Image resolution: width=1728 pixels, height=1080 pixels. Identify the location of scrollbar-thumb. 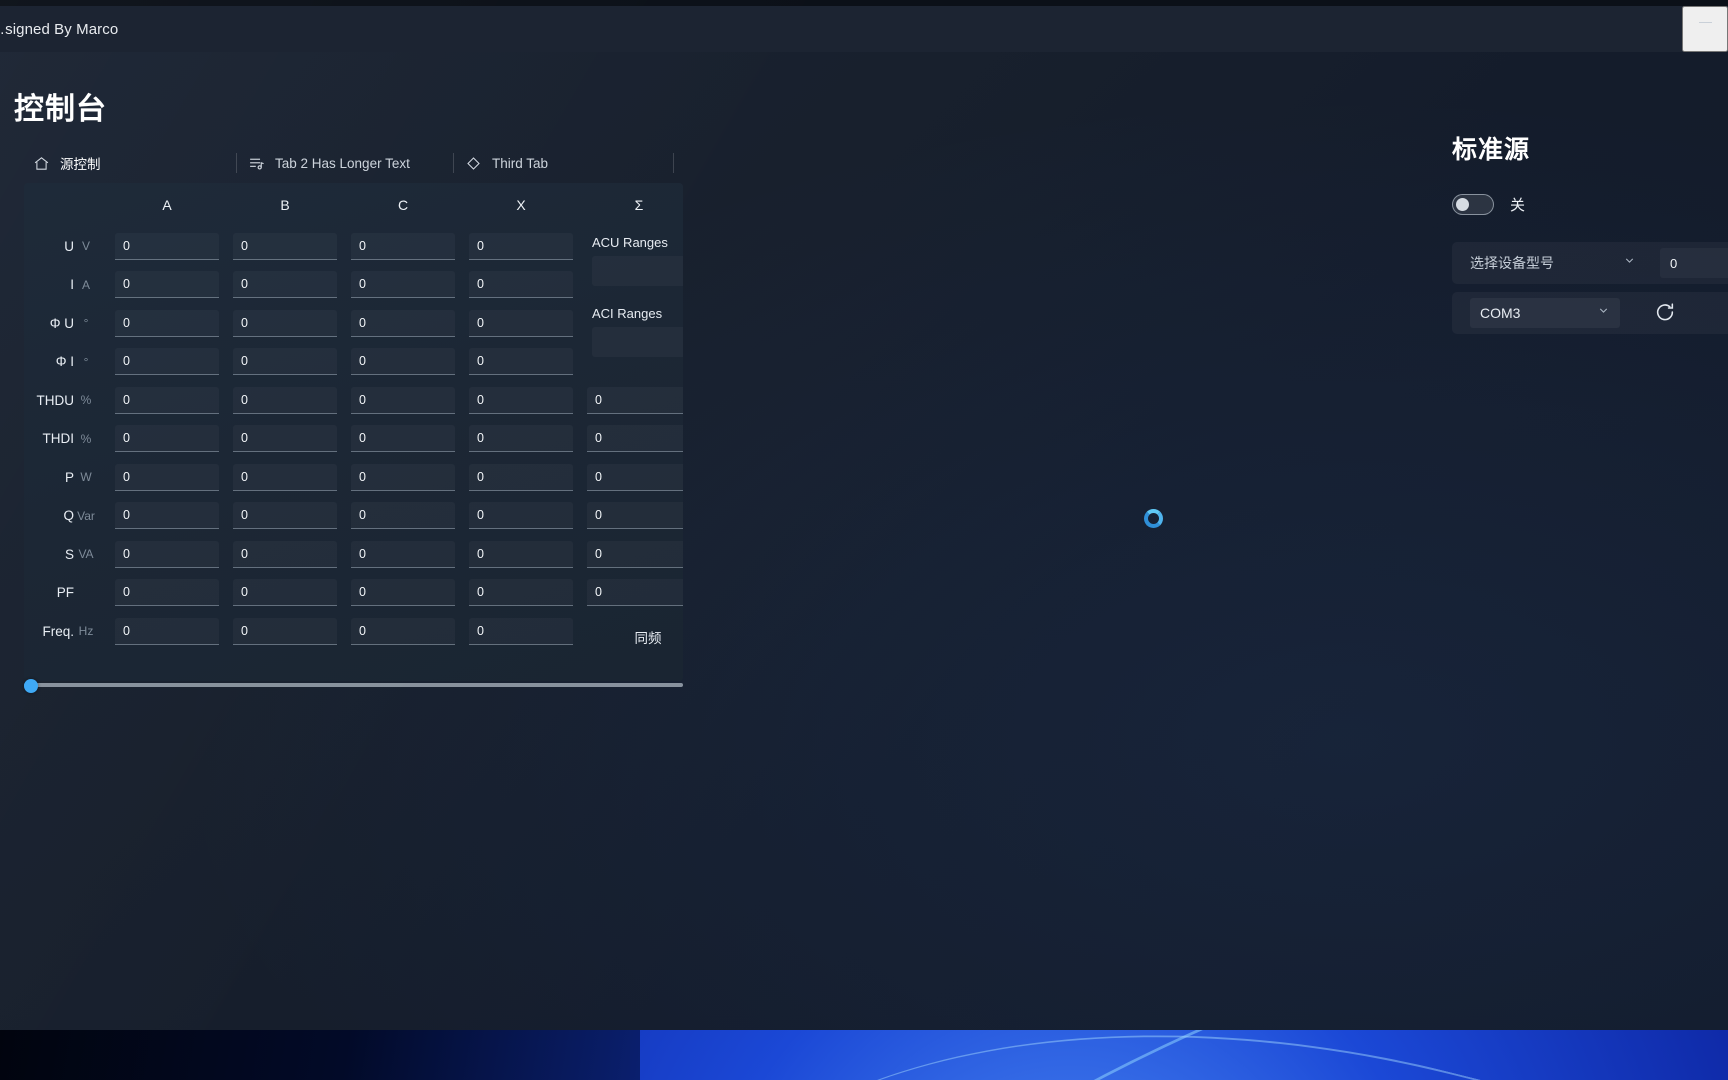
(31, 686).